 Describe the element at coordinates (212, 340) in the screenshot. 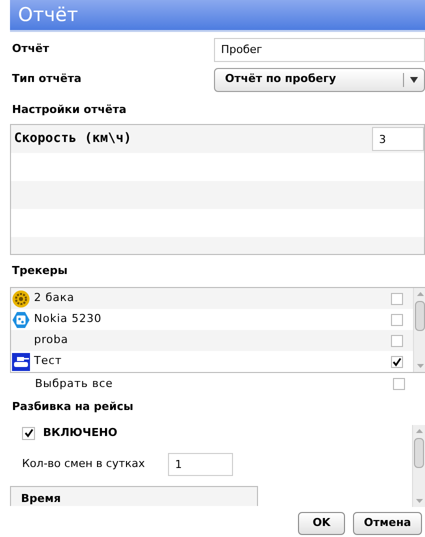

I see `tracker-row: proba` at that location.